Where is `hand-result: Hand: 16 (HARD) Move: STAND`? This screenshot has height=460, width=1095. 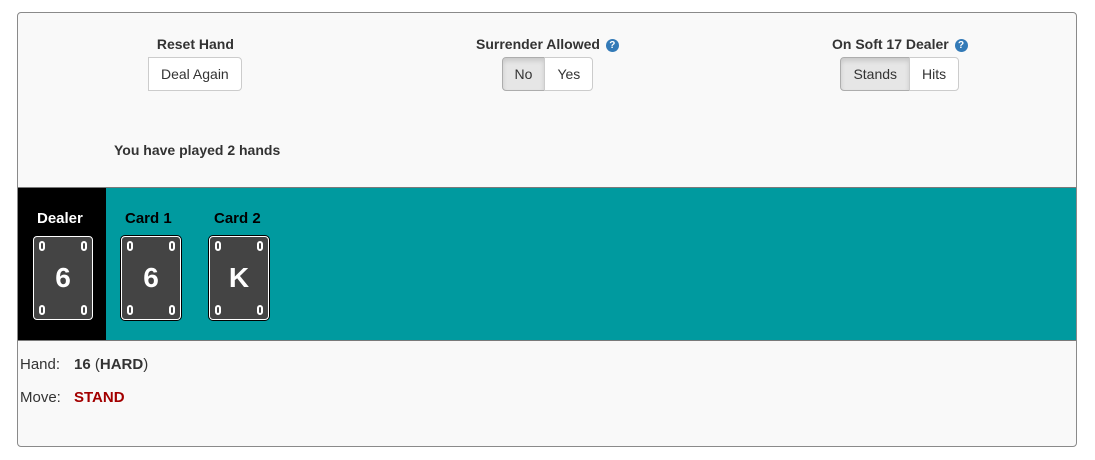 hand-result: Hand: 16 (HARD) Move: STAND is located at coordinates (84, 389).